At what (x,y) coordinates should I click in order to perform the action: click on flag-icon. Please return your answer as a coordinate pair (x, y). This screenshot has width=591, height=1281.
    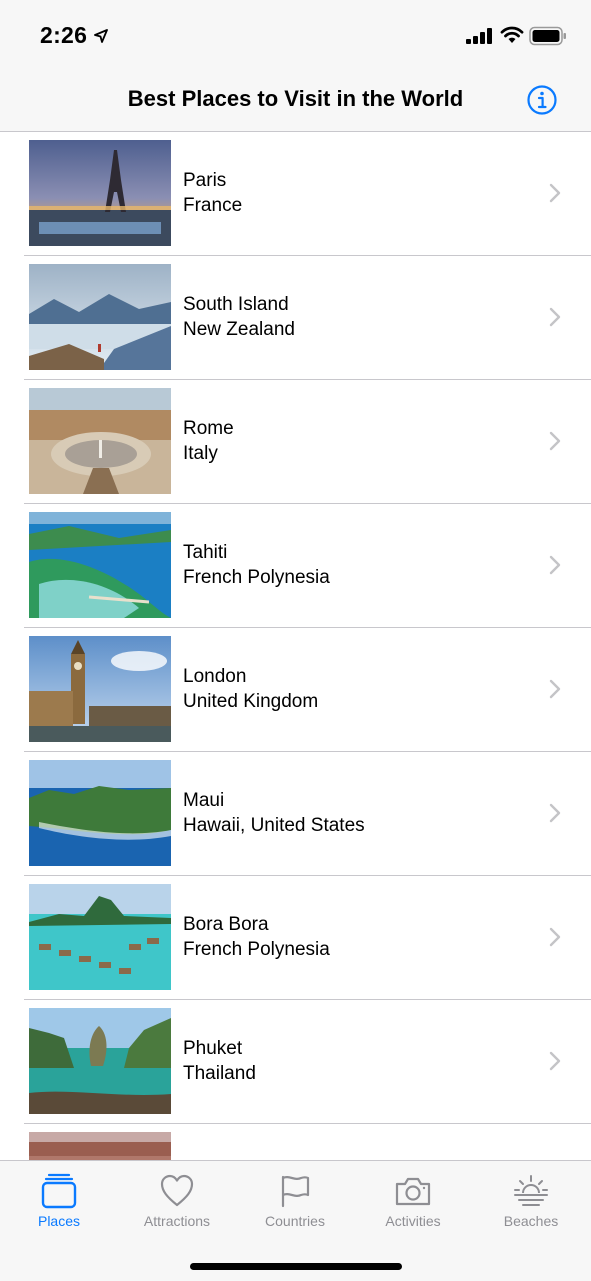
    Looking at the image, I should click on (295, 1191).